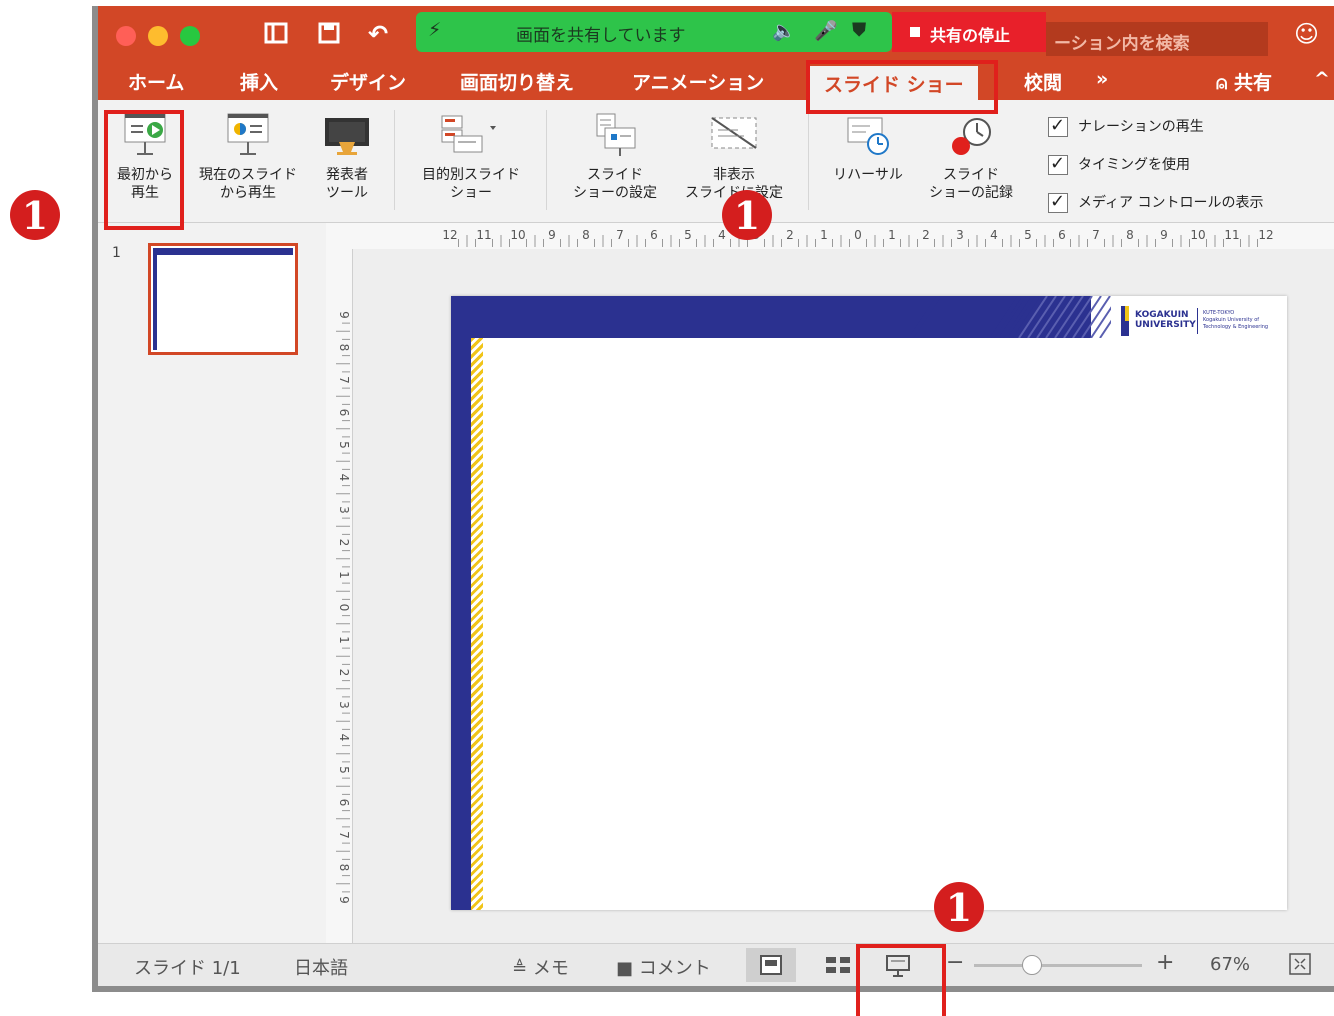 The image size is (1334, 1016). I want to click on rehearse-timings-button: リハーサル, so click(868, 148).